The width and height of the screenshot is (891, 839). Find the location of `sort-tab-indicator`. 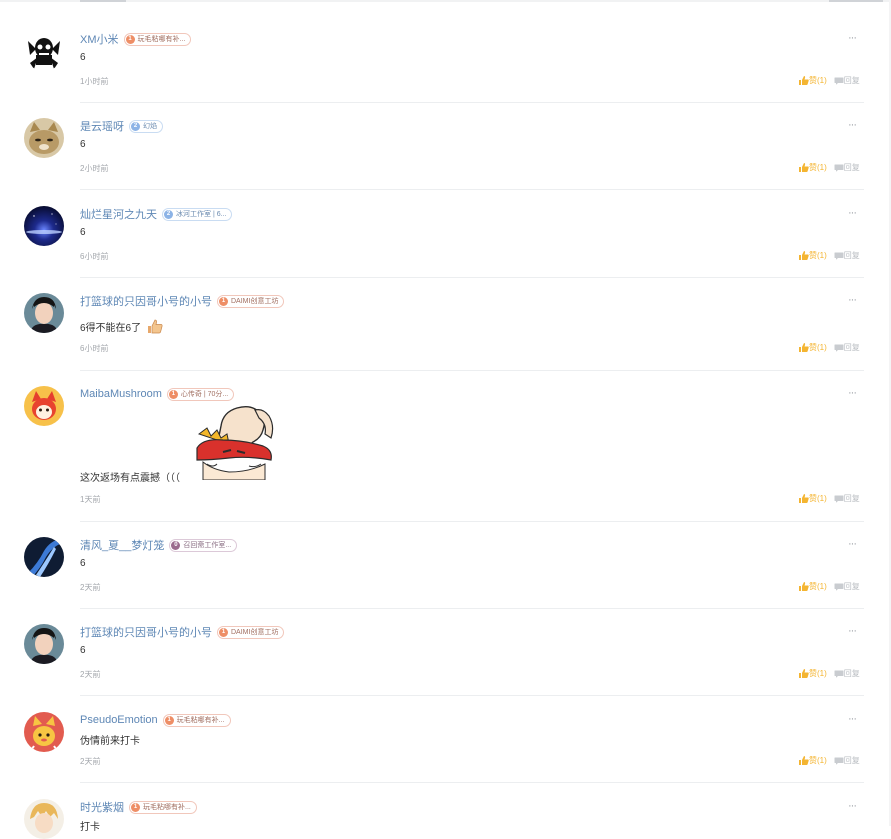

sort-tab-indicator is located at coordinates (856, 1).